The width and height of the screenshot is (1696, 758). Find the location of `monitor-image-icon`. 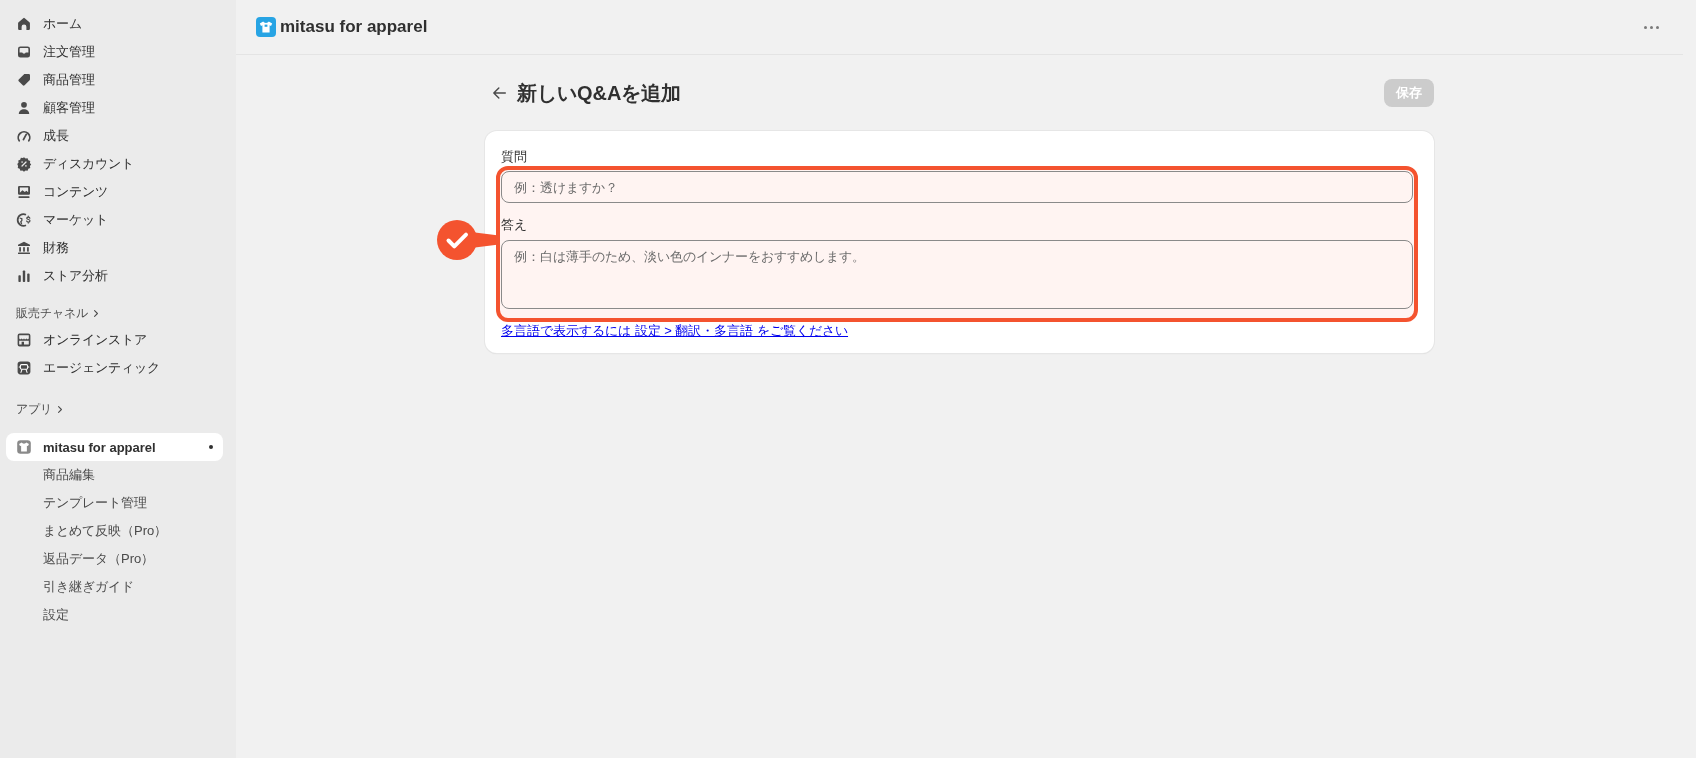

monitor-image-icon is located at coordinates (24, 192).